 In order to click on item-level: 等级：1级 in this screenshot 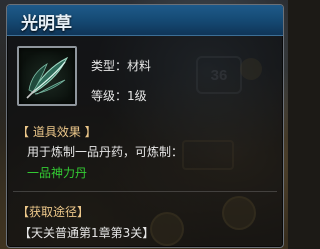, I will do `click(119, 95)`.